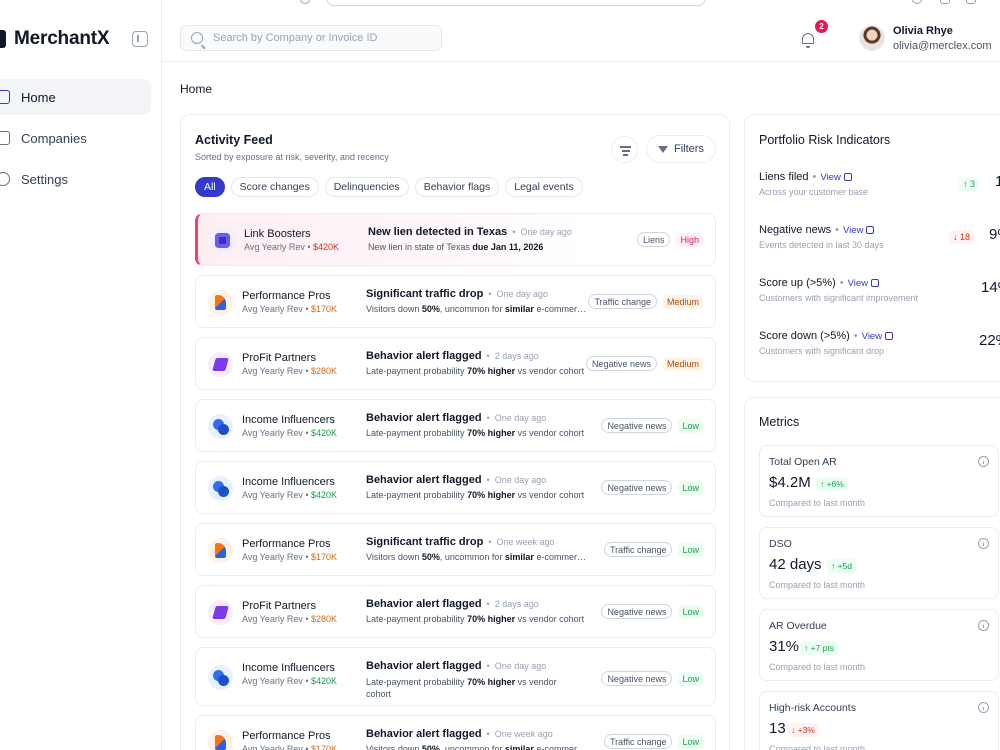 Image resolution: width=1000 pixels, height=750 pixels. Describe the element at coordinates (75, 97) in the screenshot. I see `sidebar-item-home: Home` at that location.